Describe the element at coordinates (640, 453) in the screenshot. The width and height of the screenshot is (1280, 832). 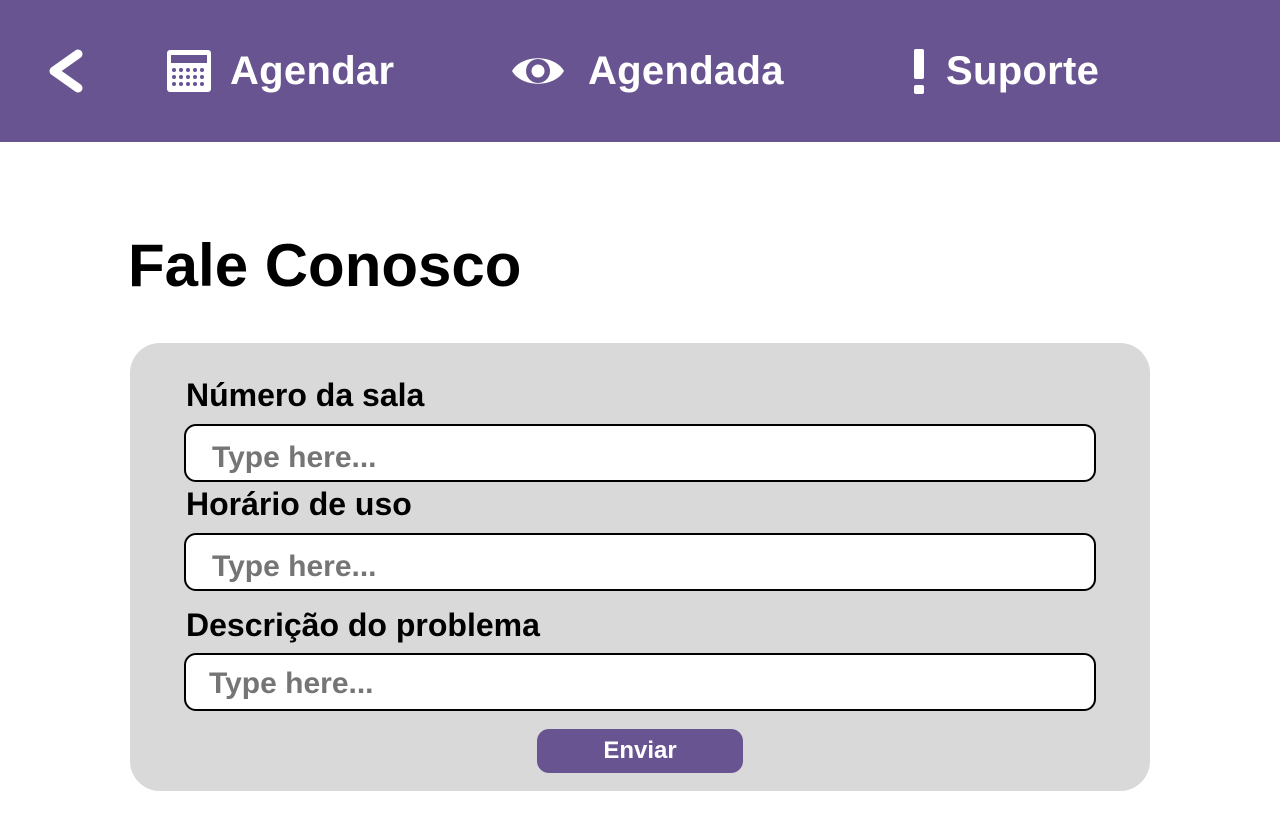
I see `room-number-input` at that location.